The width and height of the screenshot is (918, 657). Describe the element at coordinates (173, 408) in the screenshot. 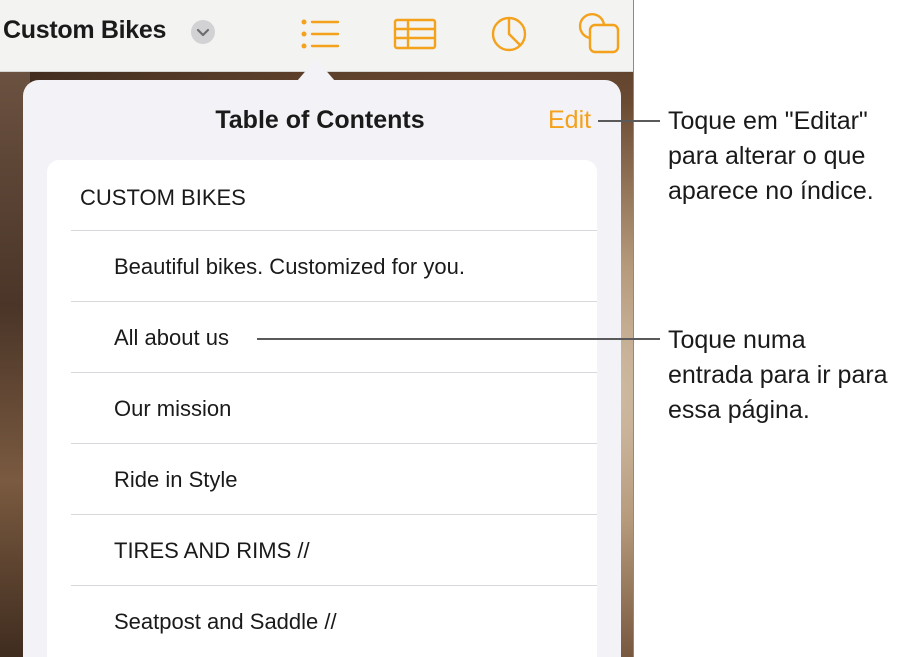

I see `toc-item-label: Our mission` at that location.